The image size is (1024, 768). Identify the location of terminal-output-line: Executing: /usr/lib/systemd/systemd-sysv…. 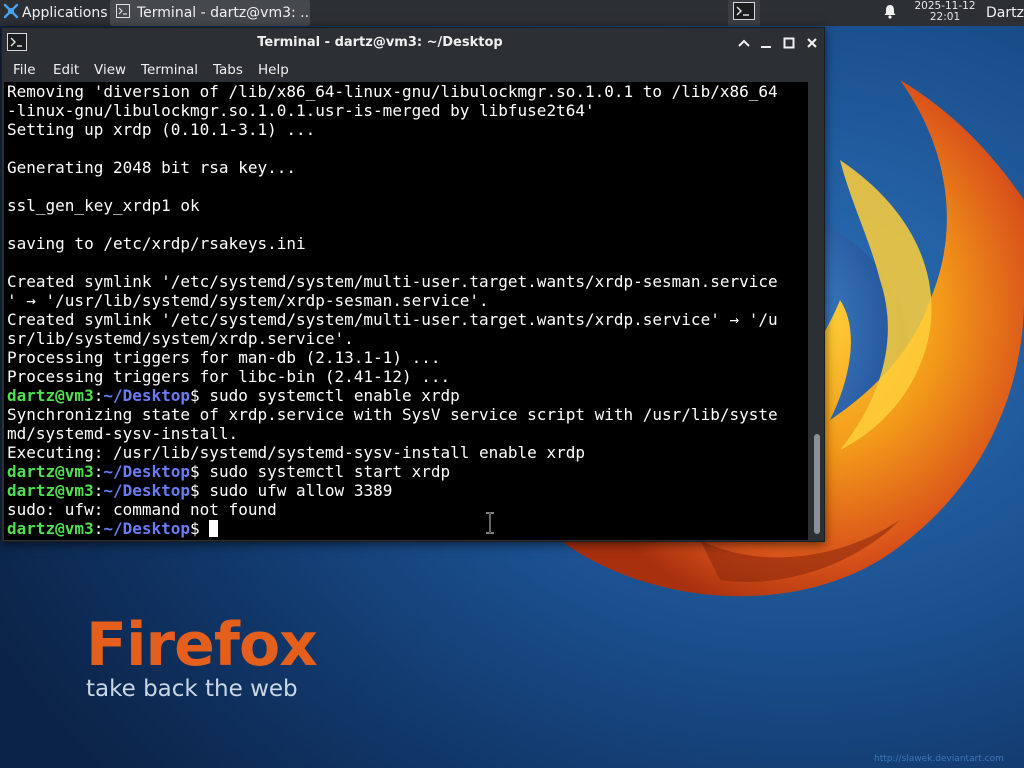
(296, 452).